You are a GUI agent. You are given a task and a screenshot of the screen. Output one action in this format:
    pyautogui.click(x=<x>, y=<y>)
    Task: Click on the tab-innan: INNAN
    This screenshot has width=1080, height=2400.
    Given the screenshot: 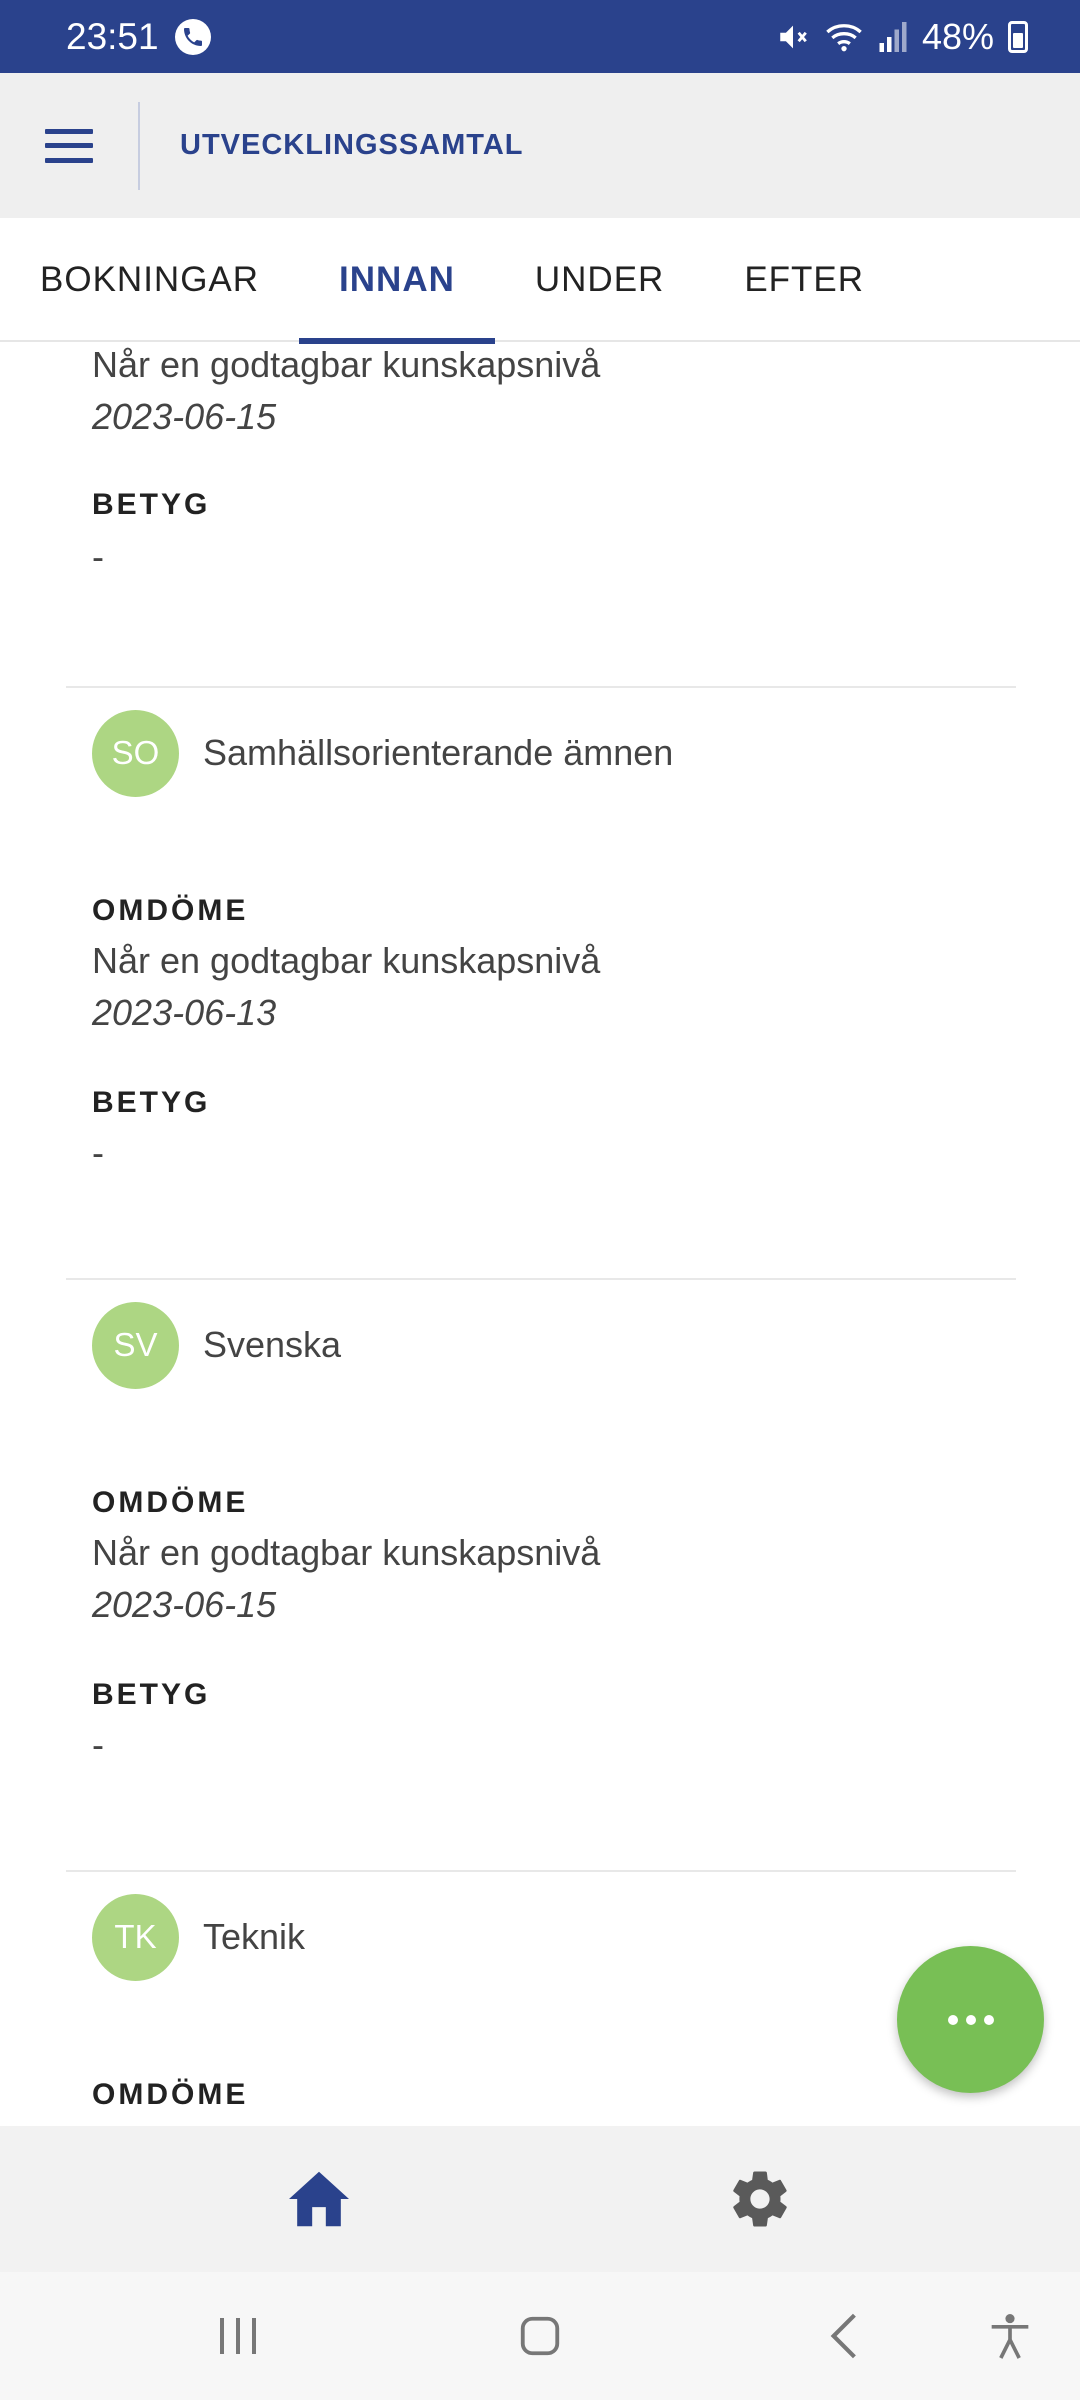 What is the action you would take?
    pyautogui.click(x=397, y=281)
    